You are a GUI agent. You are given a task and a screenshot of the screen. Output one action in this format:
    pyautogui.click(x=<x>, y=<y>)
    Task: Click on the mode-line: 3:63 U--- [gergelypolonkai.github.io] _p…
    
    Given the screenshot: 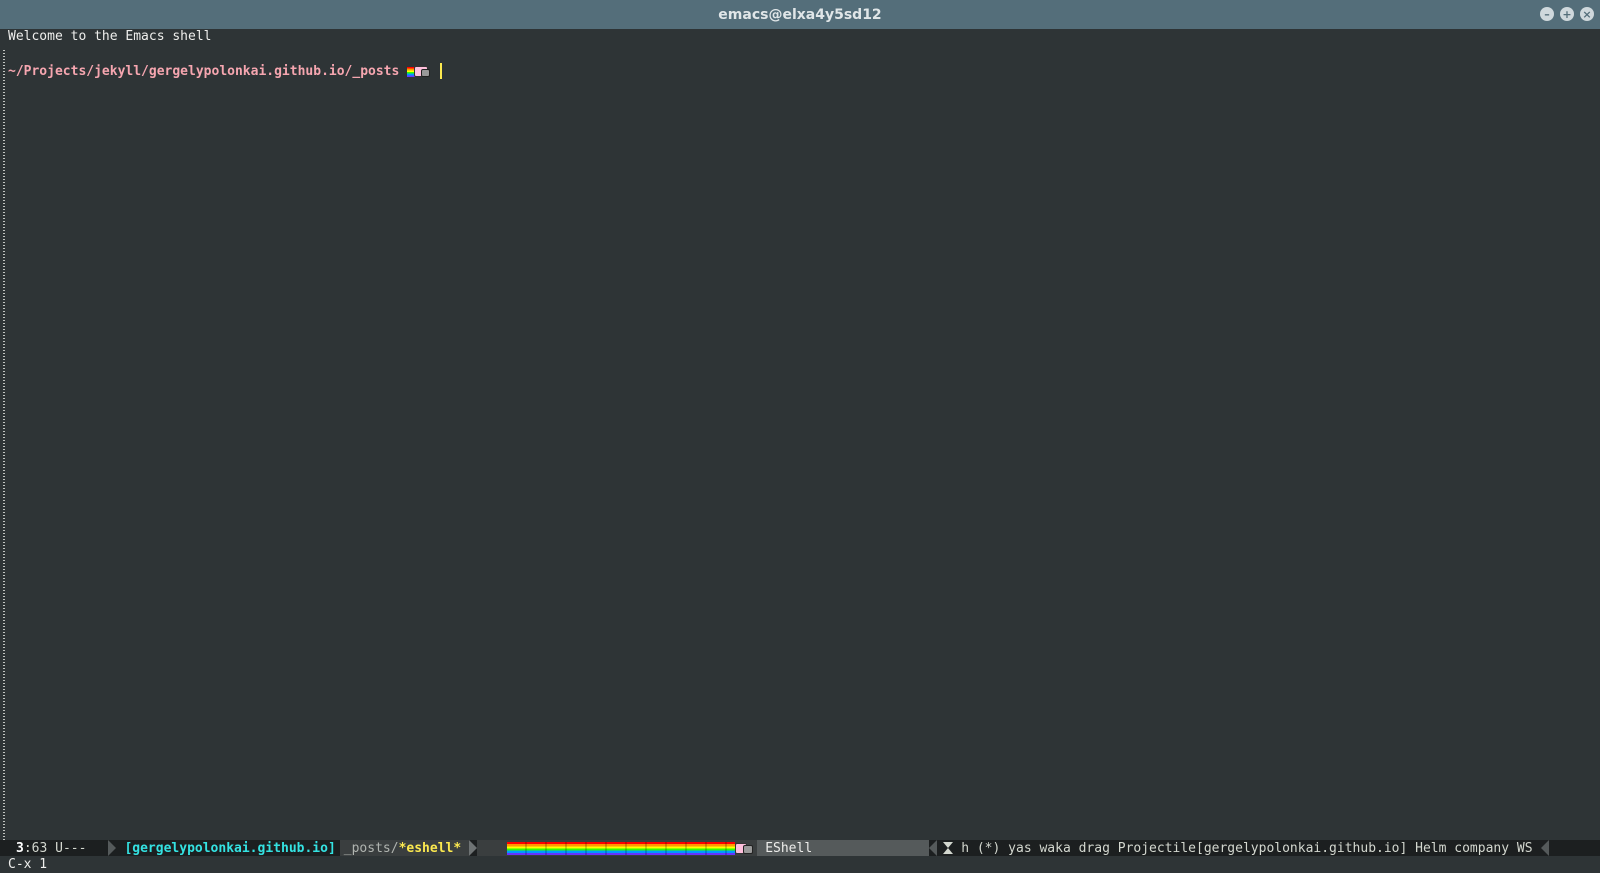 What is the action you would take?
    pyautogui.click(x=800, y=848)
    